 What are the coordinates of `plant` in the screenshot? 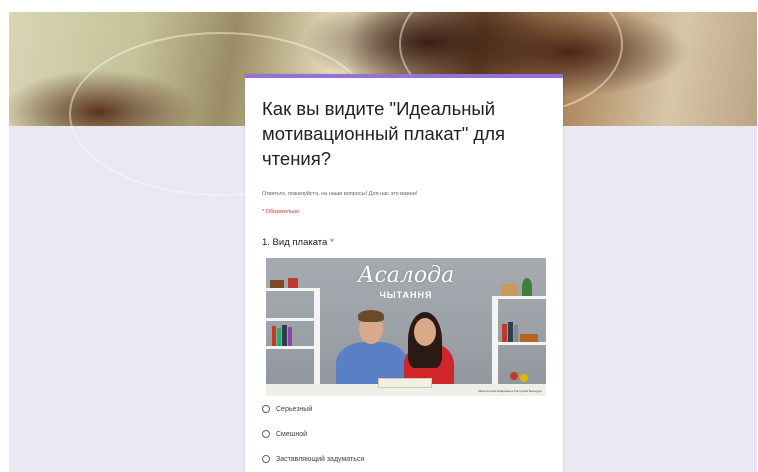 It's located at (527, 287).